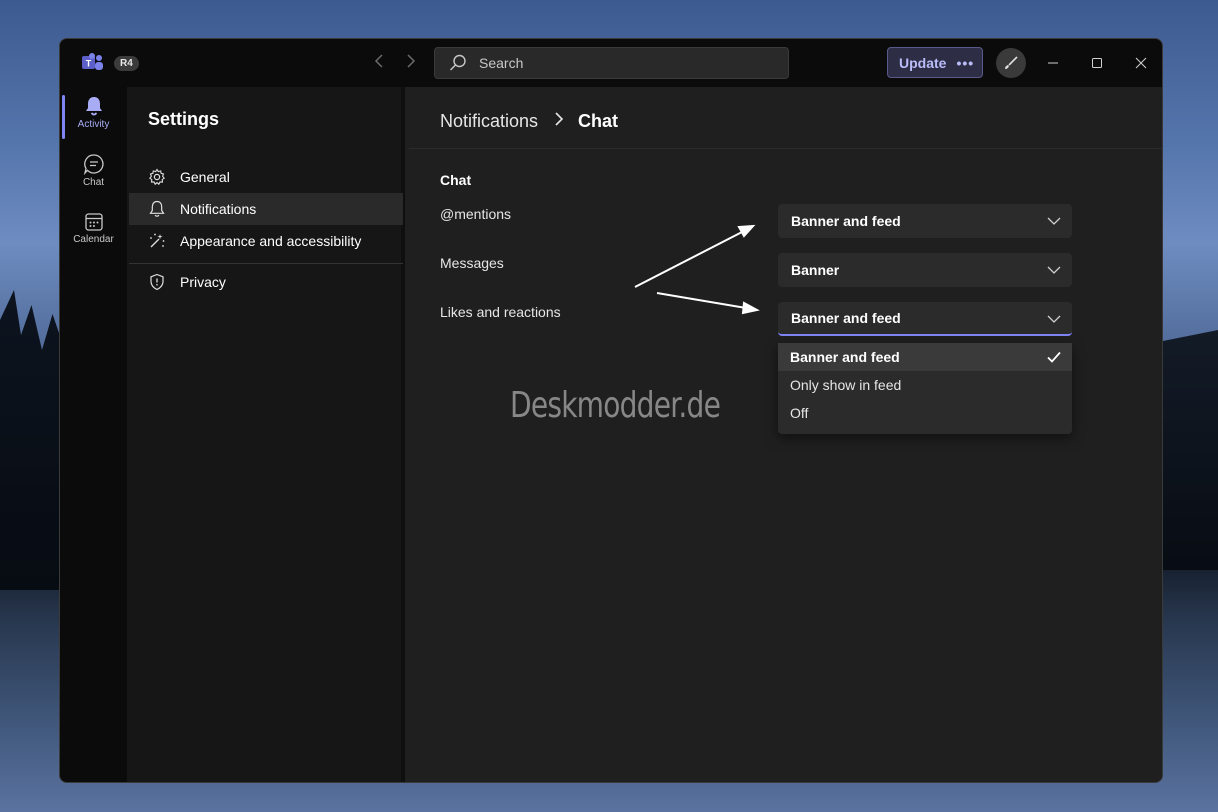  Describe the element at coordinates (89, 64) in the screenshot. I see `svg-text: T` at that location.